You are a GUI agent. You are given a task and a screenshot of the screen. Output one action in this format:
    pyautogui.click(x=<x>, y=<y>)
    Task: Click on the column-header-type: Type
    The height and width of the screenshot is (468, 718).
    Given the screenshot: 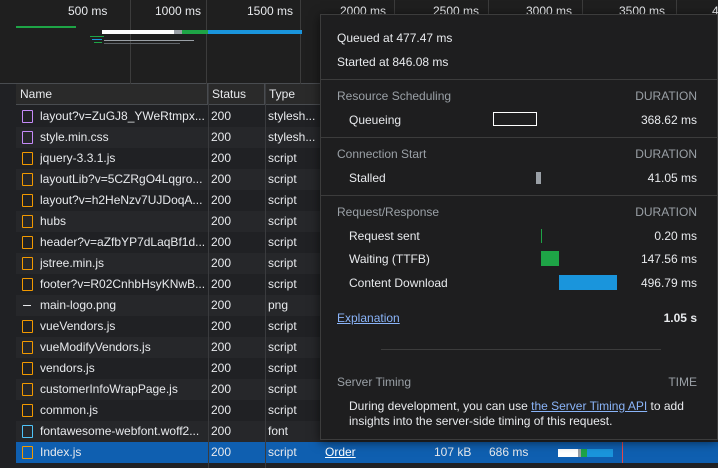 What is the action you would take?
    pyautogui.click(x=295, y=94)
    